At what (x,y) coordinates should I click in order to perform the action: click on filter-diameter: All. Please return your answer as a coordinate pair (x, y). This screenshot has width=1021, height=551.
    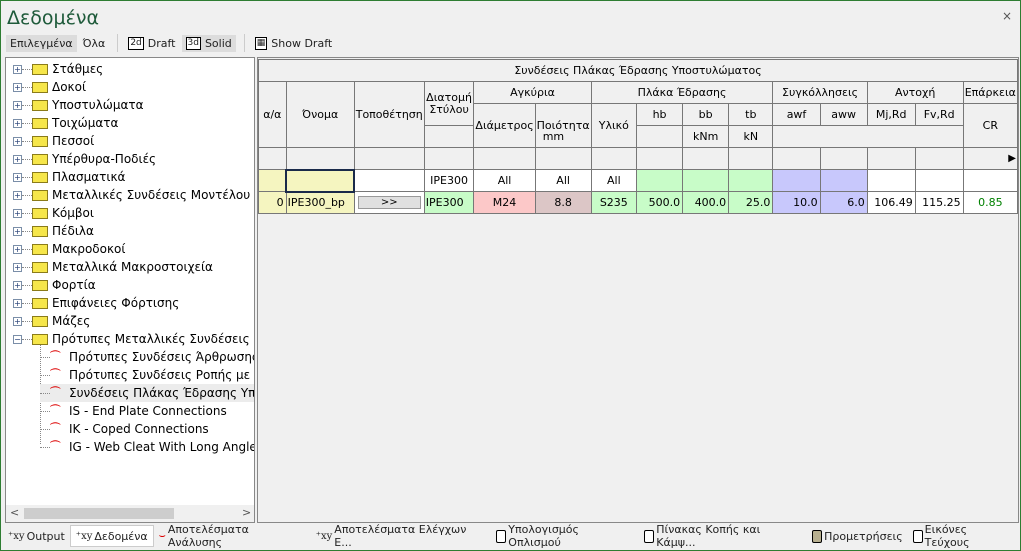
    Looking at the image, I should click on (504, 180).